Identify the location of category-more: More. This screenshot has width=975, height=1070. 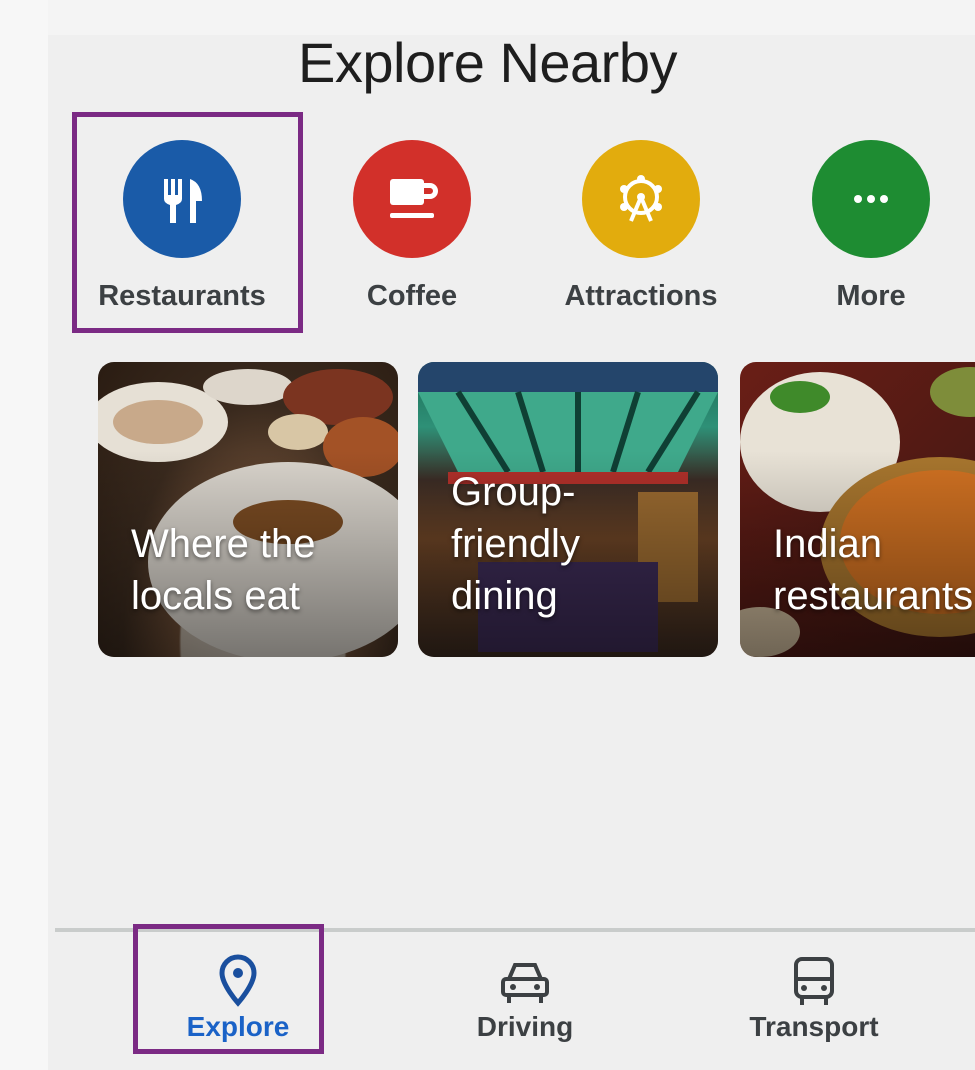
(868, 222).